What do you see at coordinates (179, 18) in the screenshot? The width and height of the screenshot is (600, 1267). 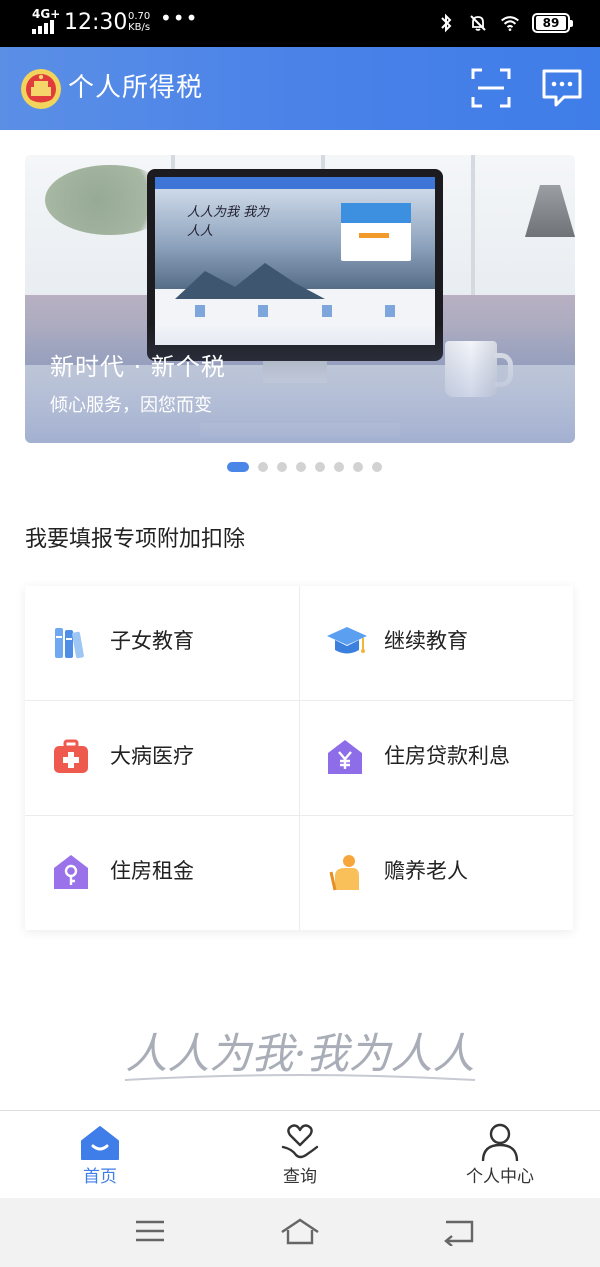 I see `more-notifications-indicator: •••` at bounding box center [179, 18].